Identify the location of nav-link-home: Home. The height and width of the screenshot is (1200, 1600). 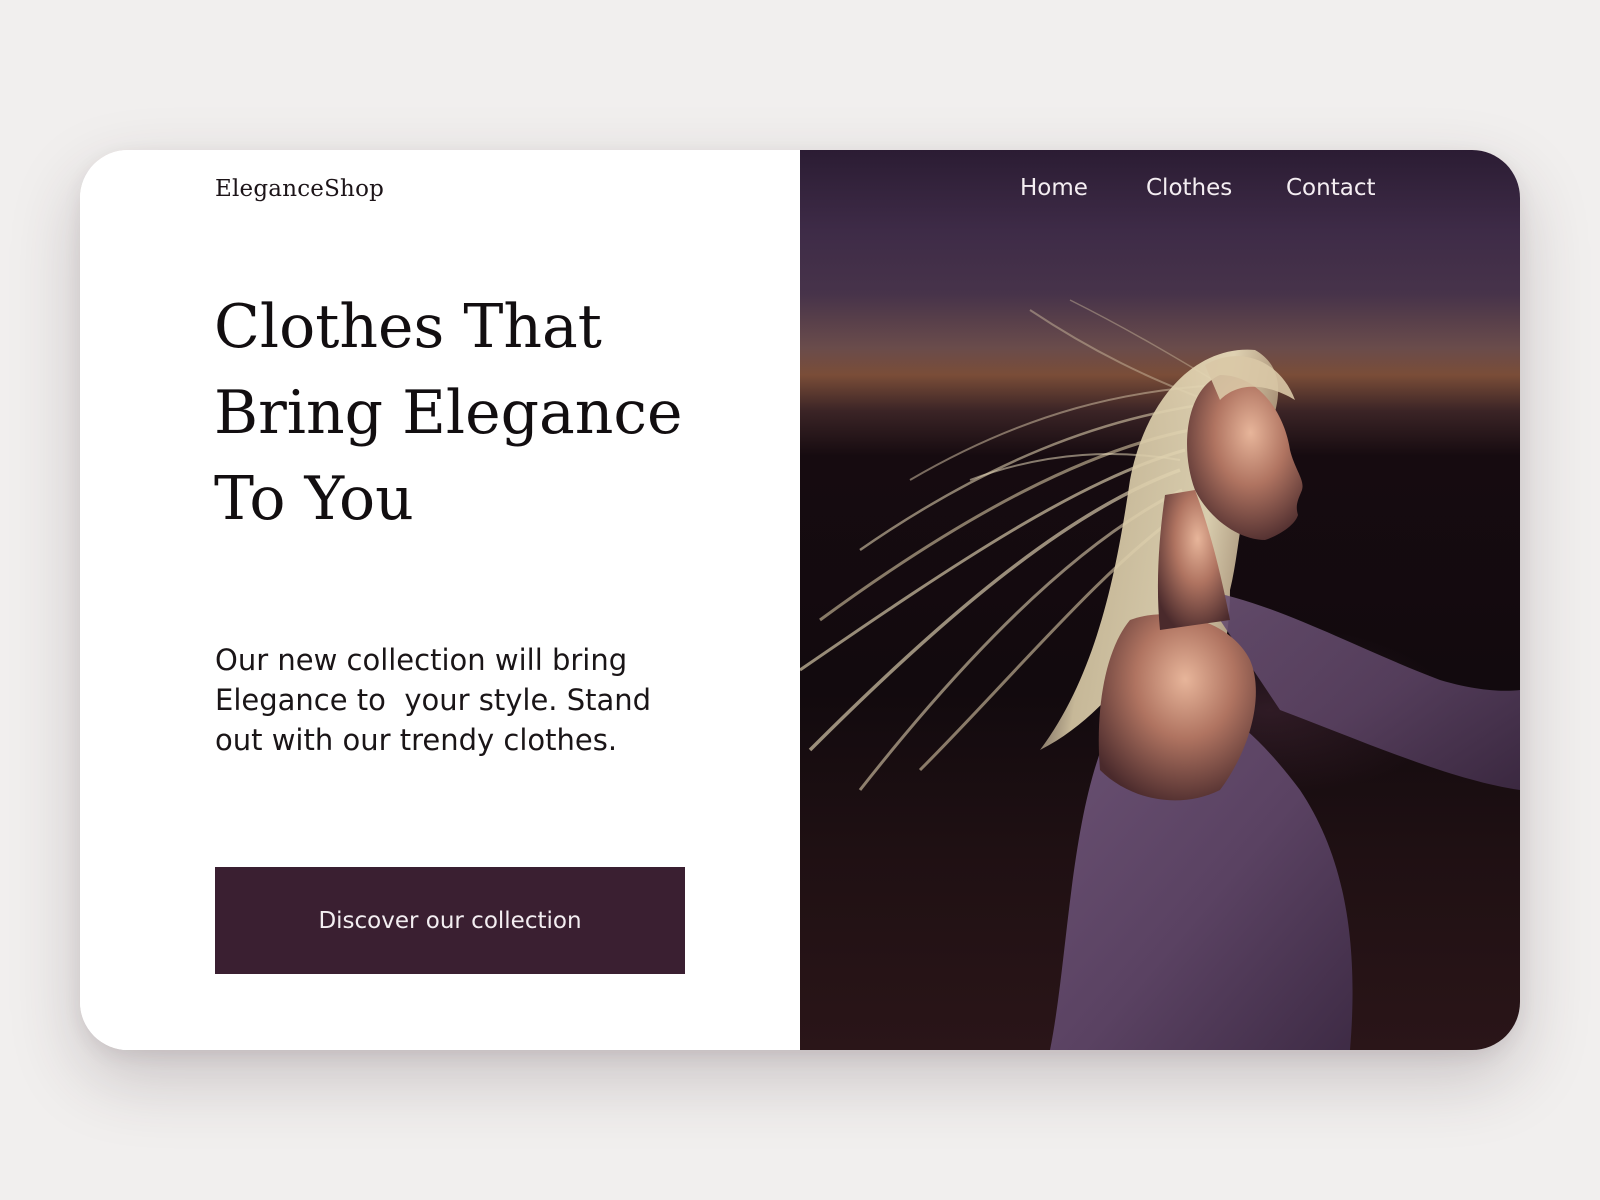
(1054, 188).